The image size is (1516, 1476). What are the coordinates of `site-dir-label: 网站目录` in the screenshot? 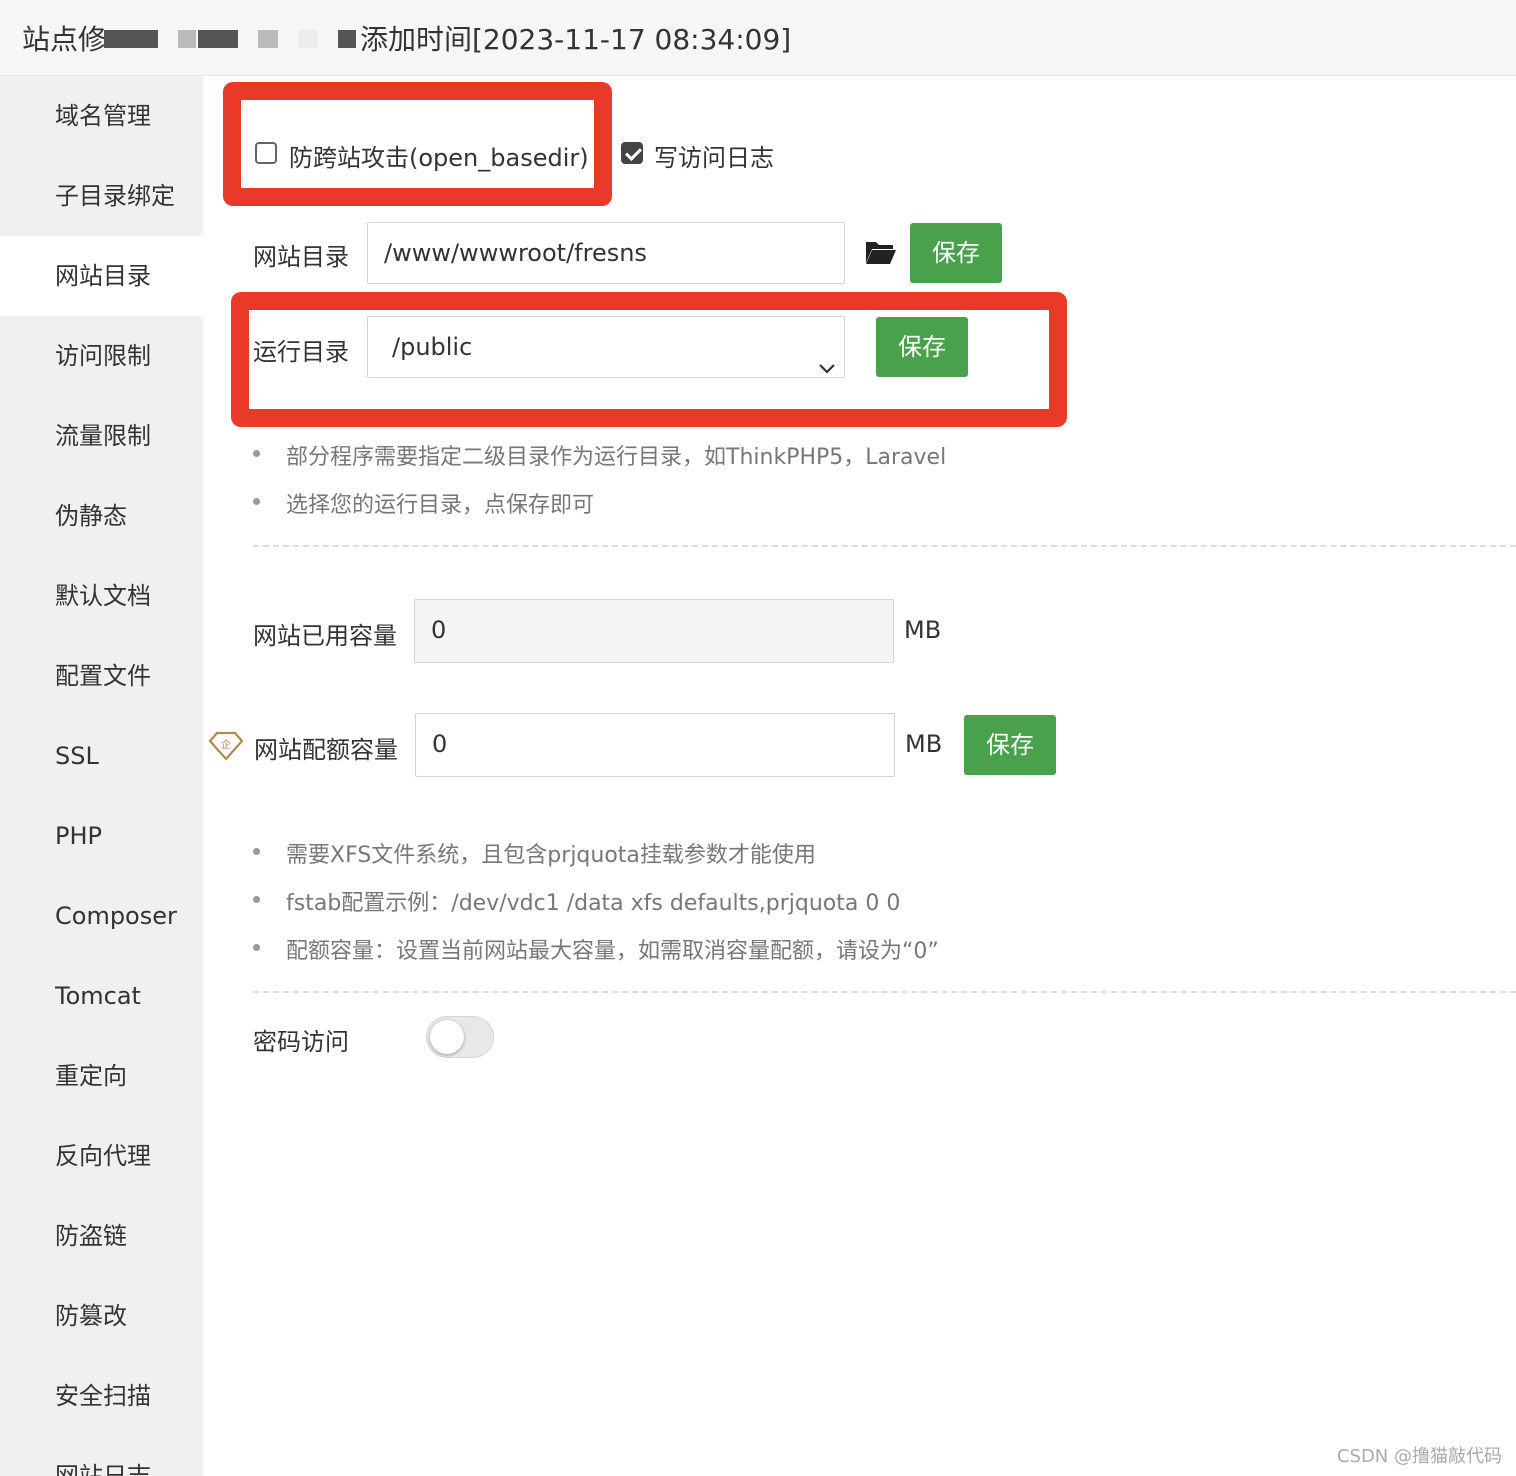 It's located at (301, 257).